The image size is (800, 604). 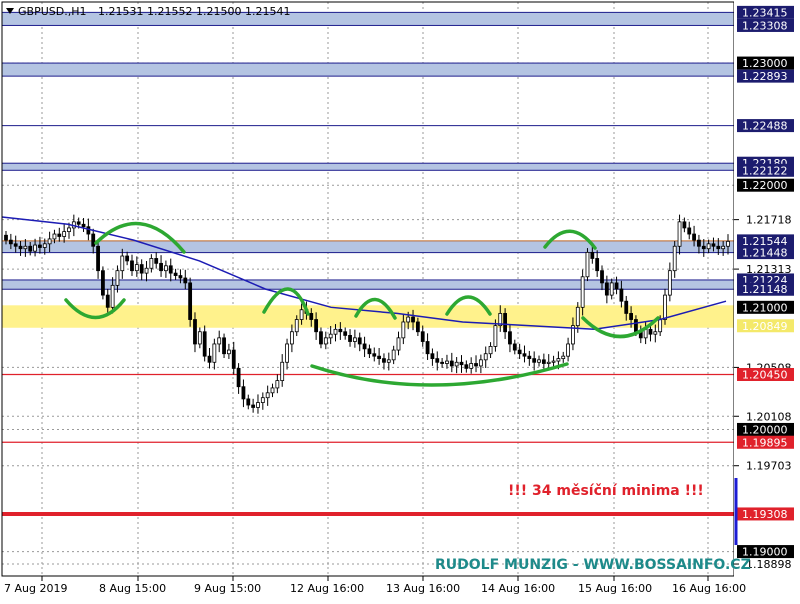 I want to click on price-zone, so click(x=368, y=166).